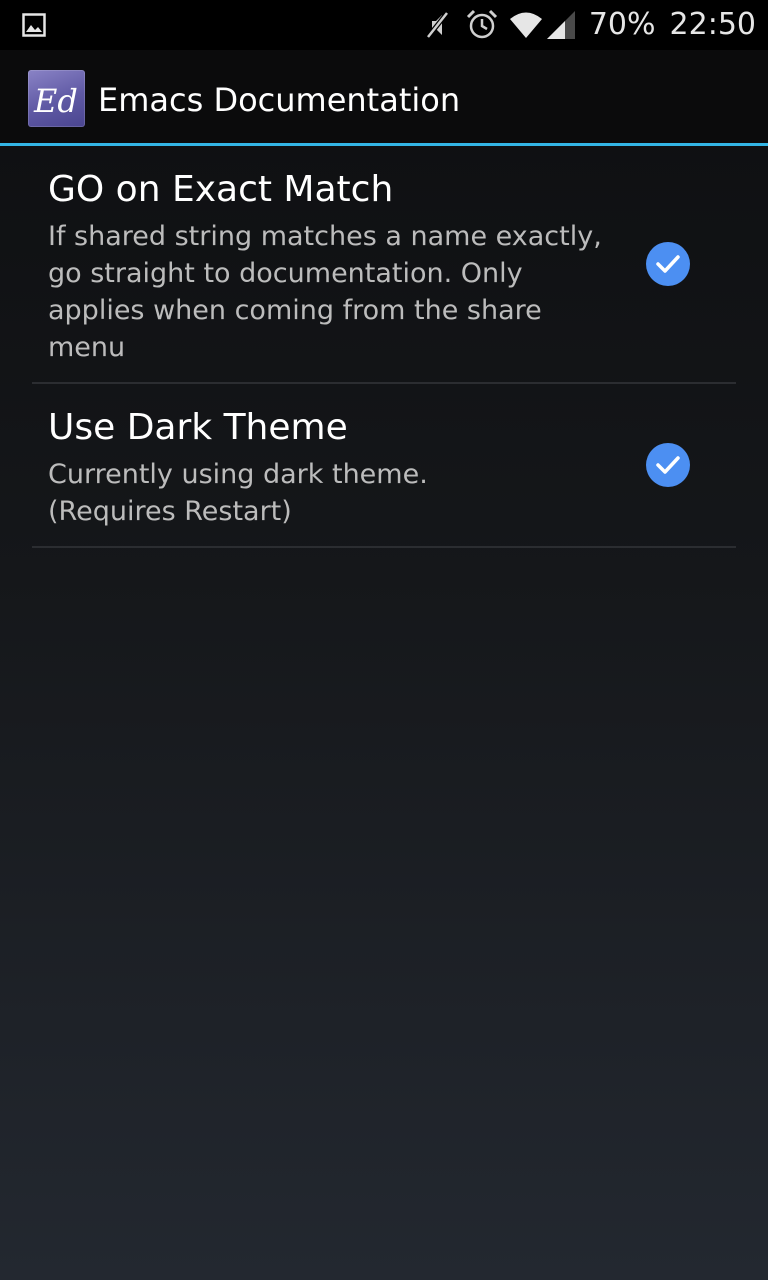 This screenshot has width=768, height=1280. I want to click on action-bar: Ed Emacs Documentation, so click(384, 96).